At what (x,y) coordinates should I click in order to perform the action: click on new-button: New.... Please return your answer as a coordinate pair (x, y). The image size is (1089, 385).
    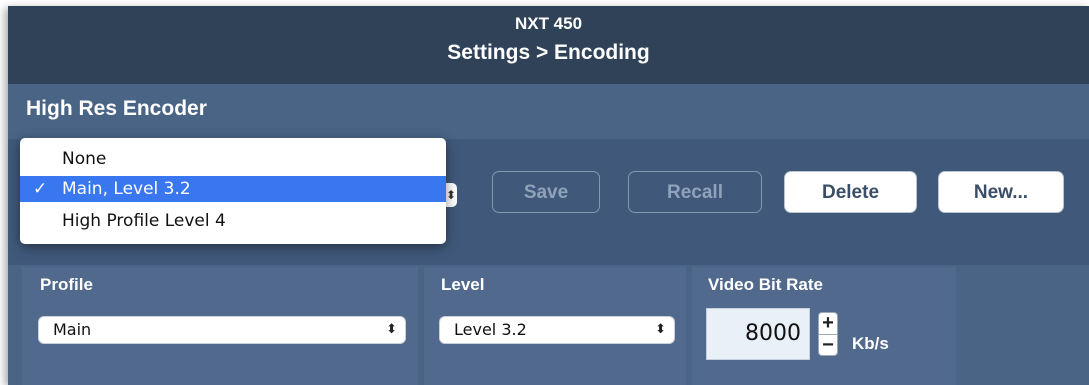
    Looking at the image, I should click on (1001, 192).